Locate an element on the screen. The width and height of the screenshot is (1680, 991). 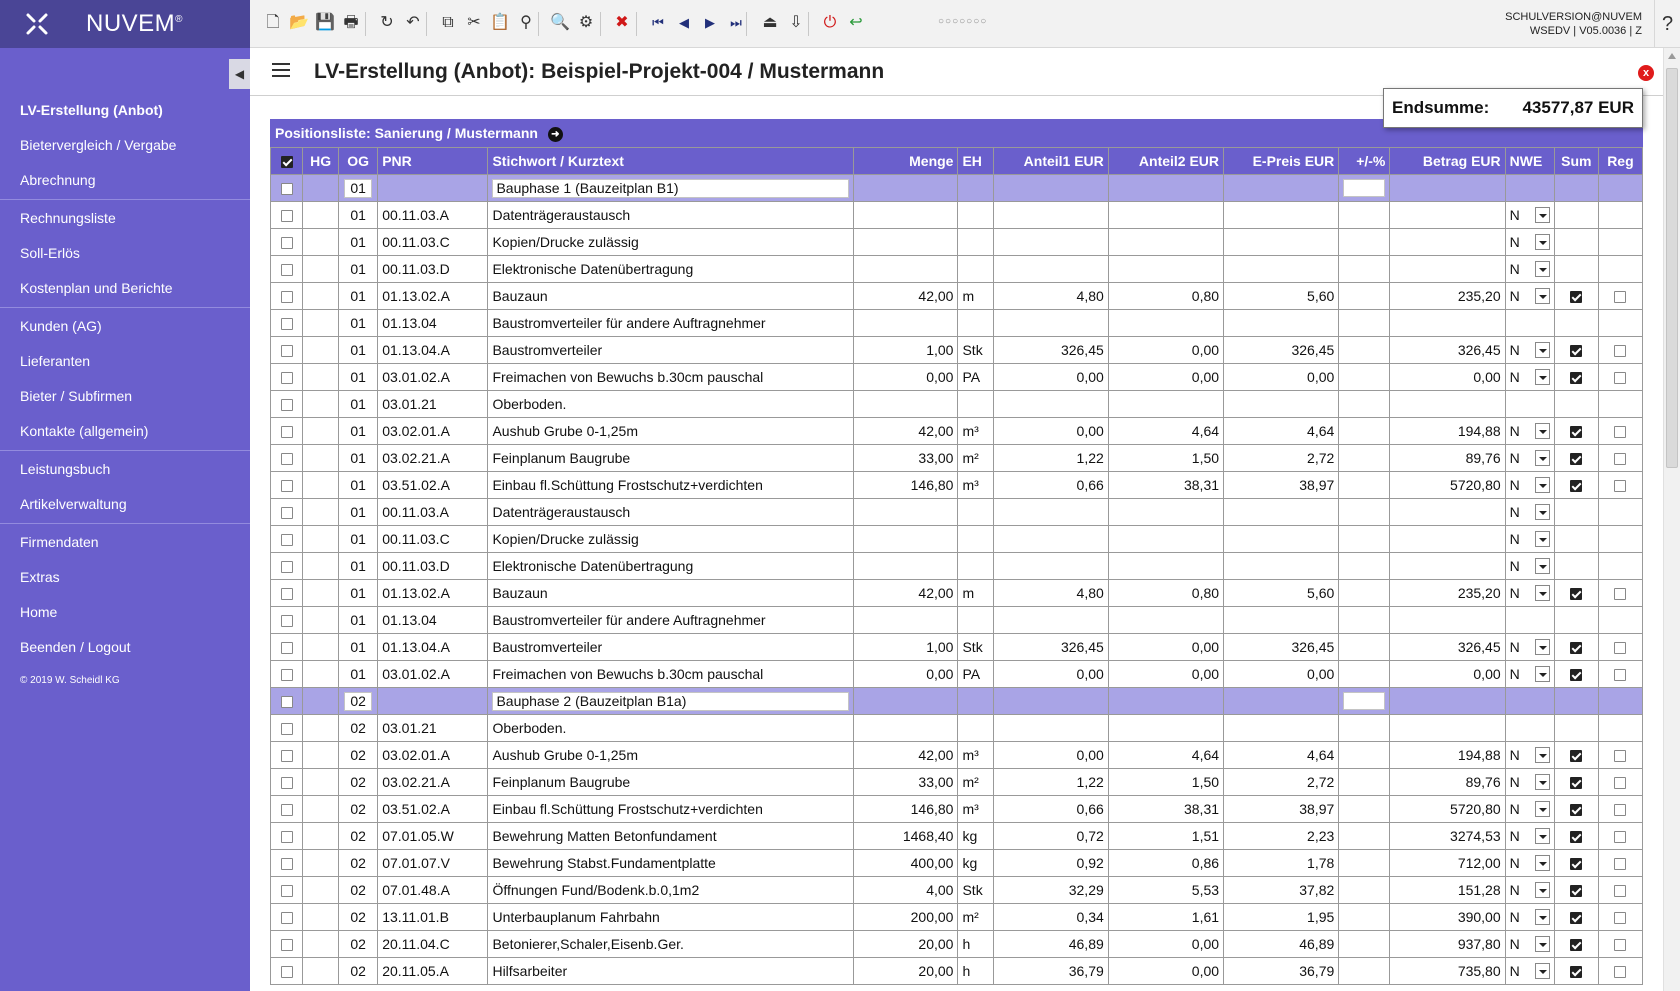
next-icon: ▶ is located at coordinates (710, 23).